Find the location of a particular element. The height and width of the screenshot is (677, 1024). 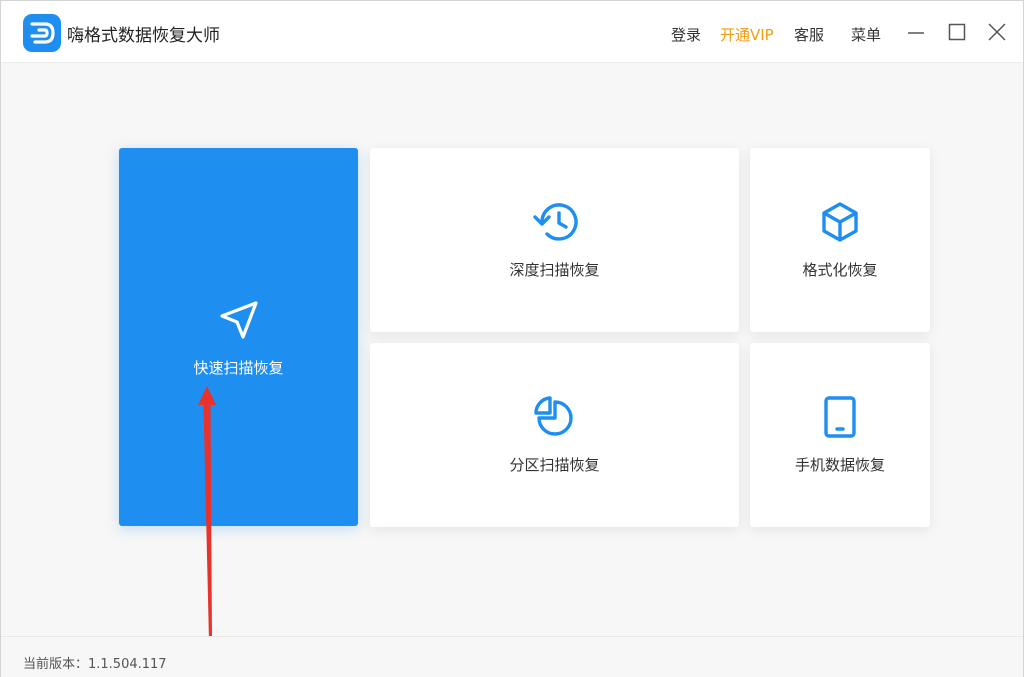

tablet-icon is located at coordinates (840, 419).